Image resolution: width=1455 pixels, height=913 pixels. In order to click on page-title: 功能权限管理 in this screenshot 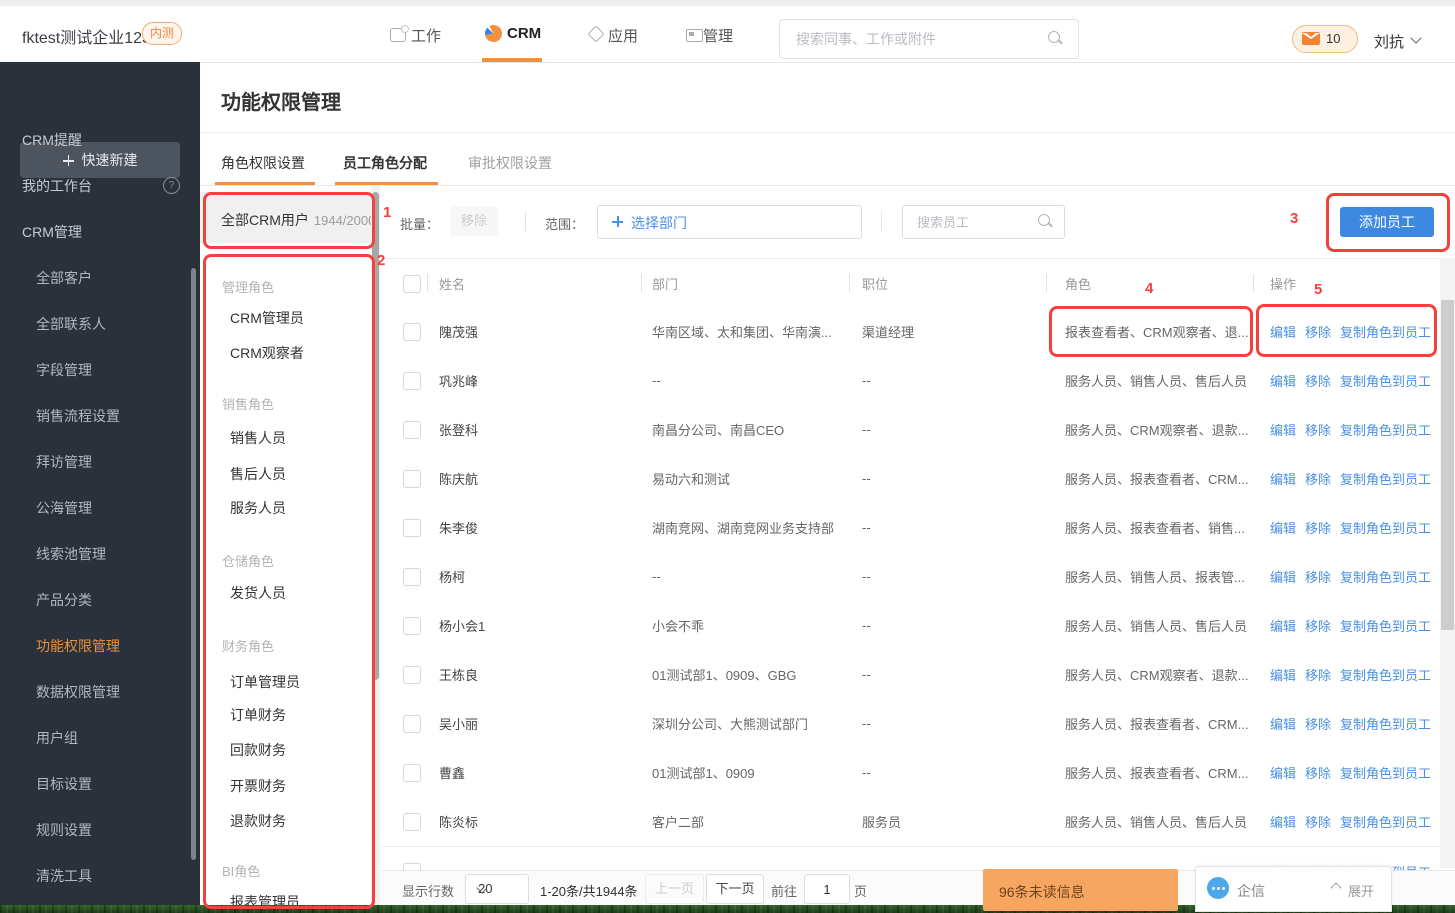, I will do `click(281, 103)`.